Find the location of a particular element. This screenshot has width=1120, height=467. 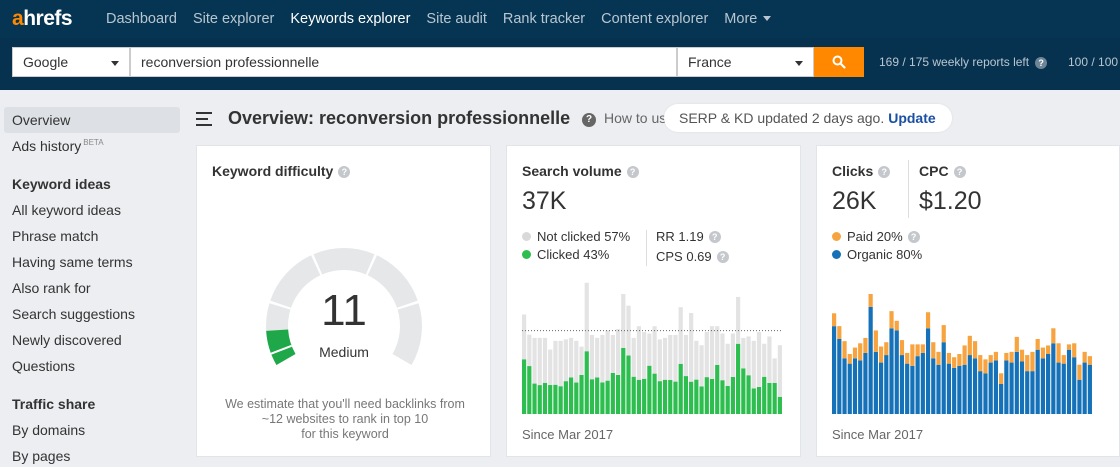

sidebar-item-also-rank-for: Also rank for is located at coordinates (51, 288).